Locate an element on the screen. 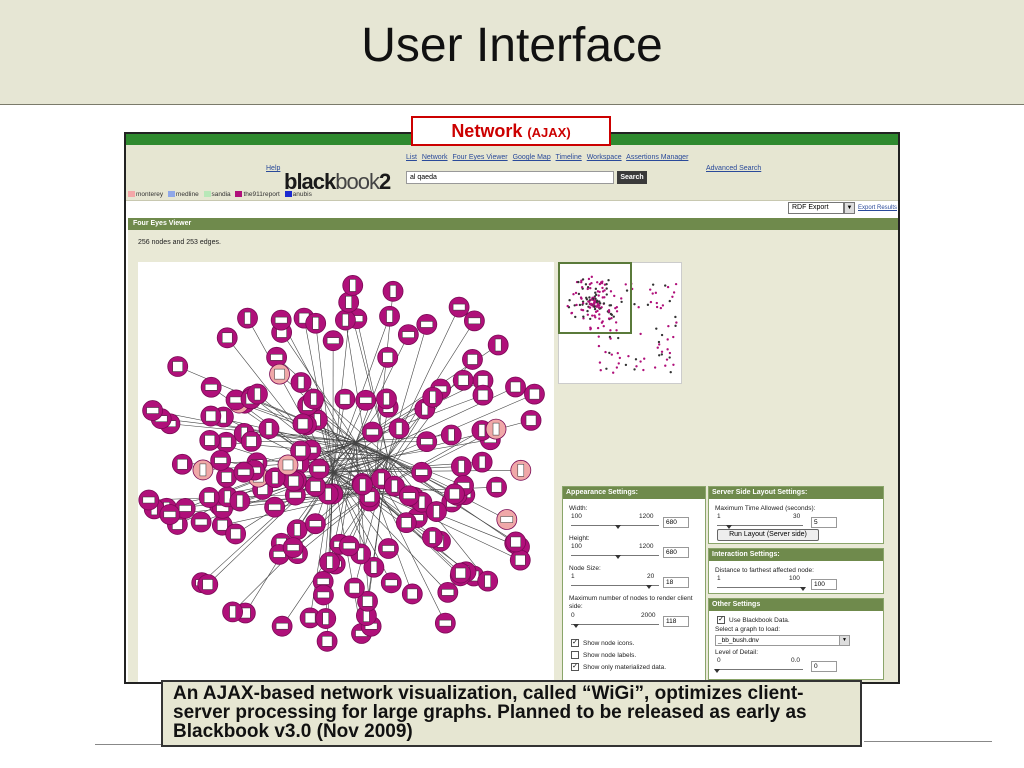  search-input: al qaeda is located at coordinates (510, 177).